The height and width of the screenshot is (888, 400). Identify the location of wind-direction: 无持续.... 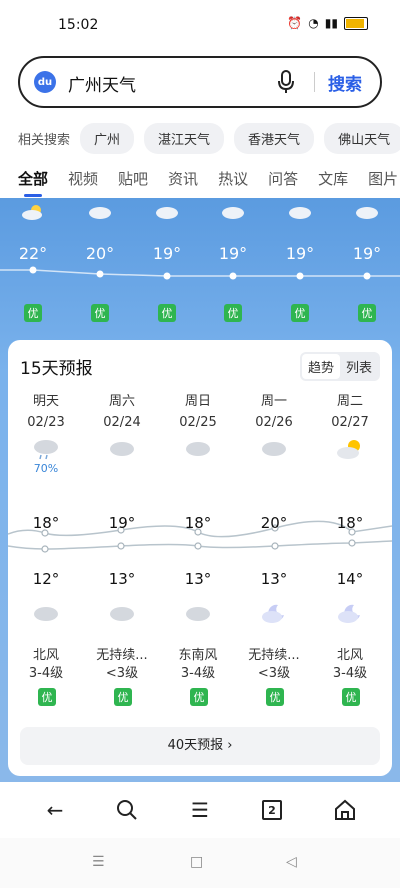
(122, 655).